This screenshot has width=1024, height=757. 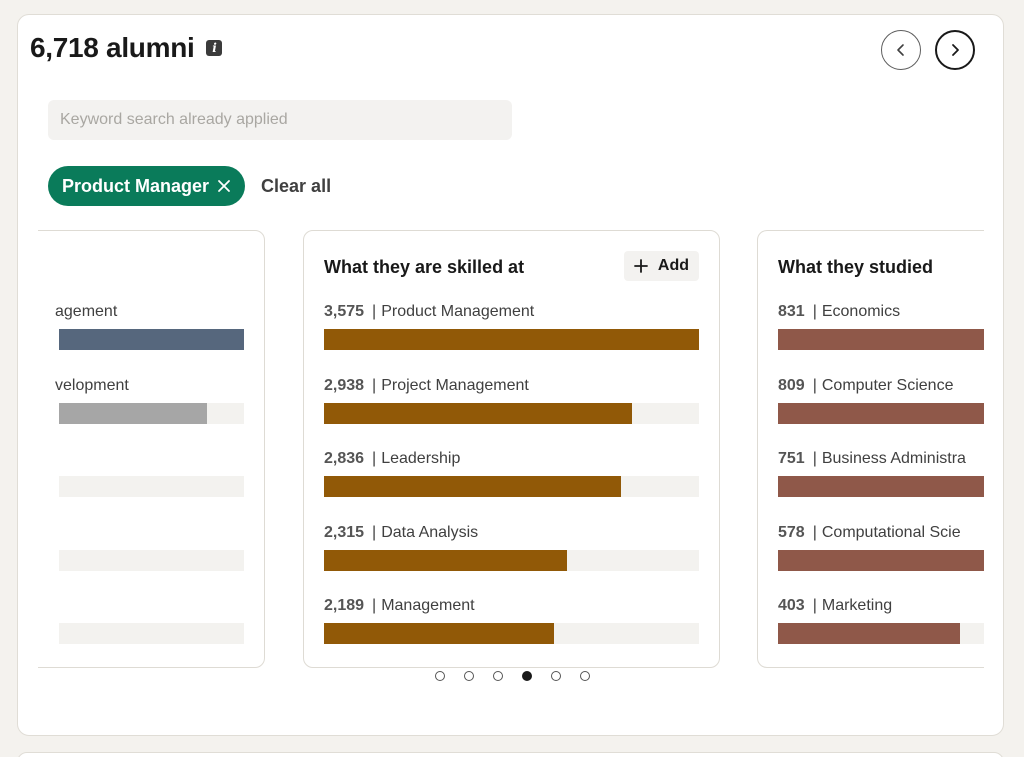 I want to click on plus-icon, so click(x=640, y=266).